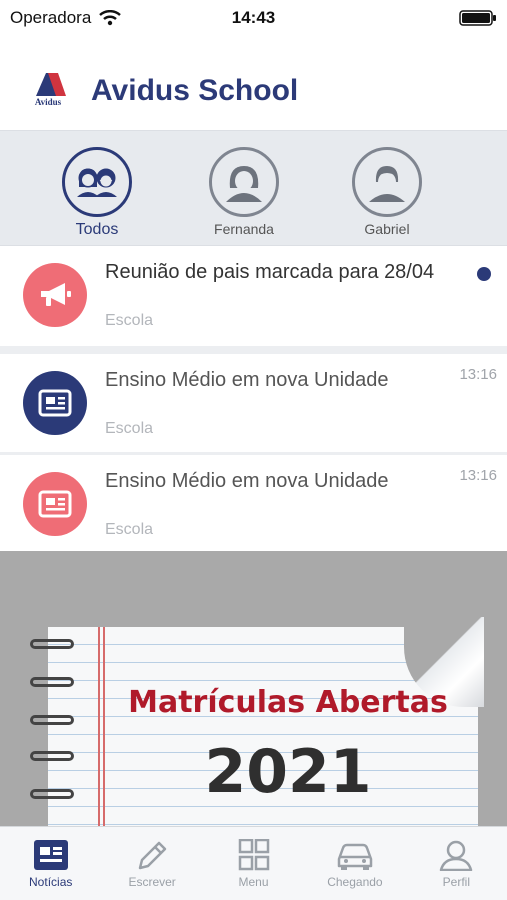  What do you see at coordinates (456, 882) in the screenshot?
I see `tab-label: Perfil` at bounding box center [456, 882].